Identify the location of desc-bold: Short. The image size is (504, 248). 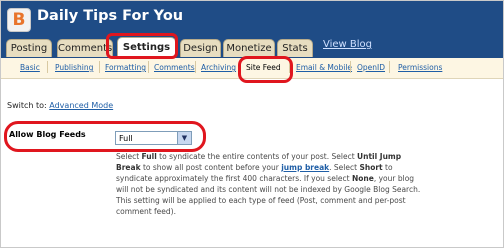
(371, 167).